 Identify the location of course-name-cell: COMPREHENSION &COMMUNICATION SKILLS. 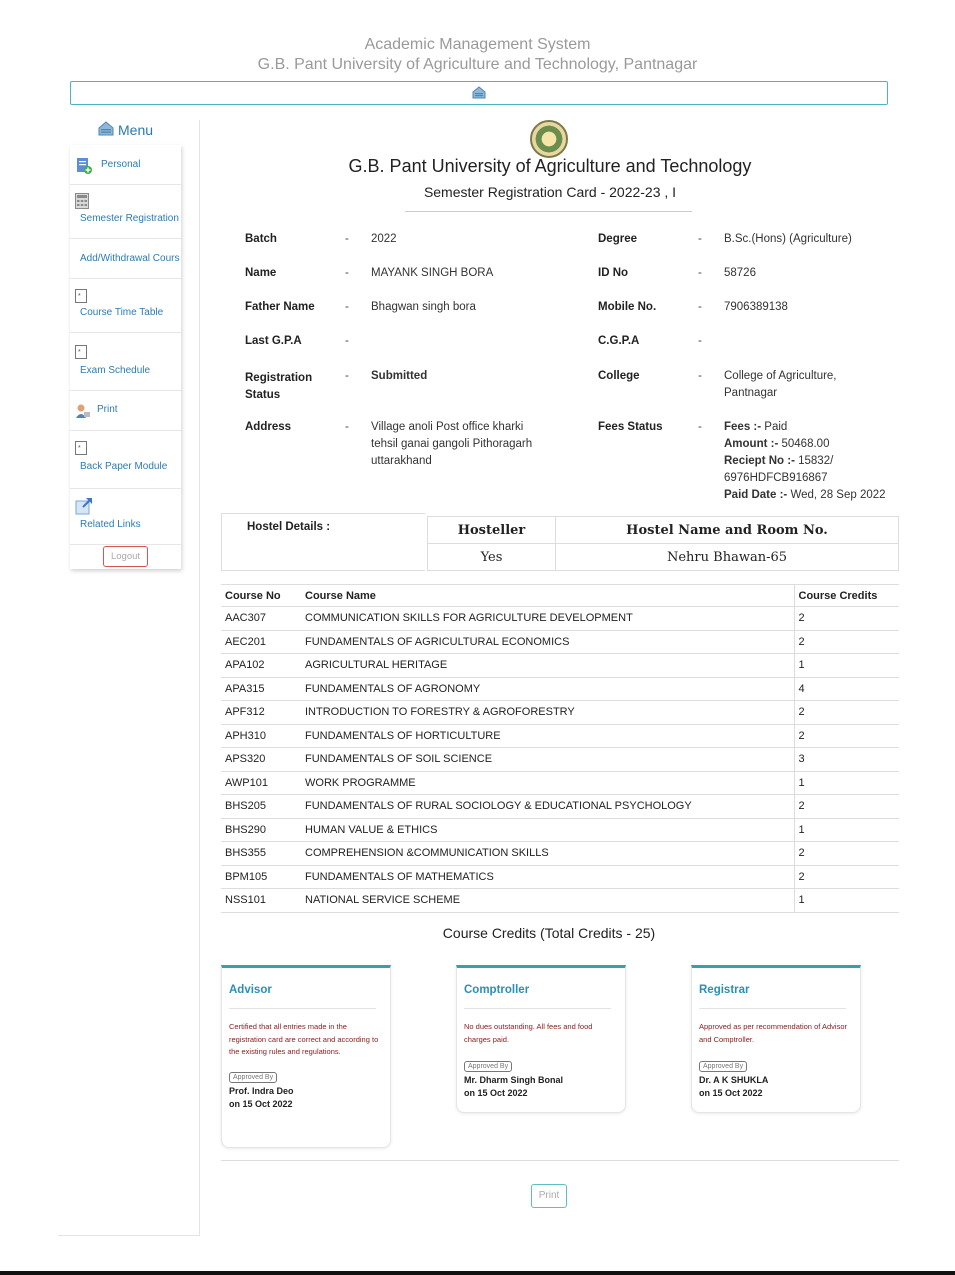
(547, 853).